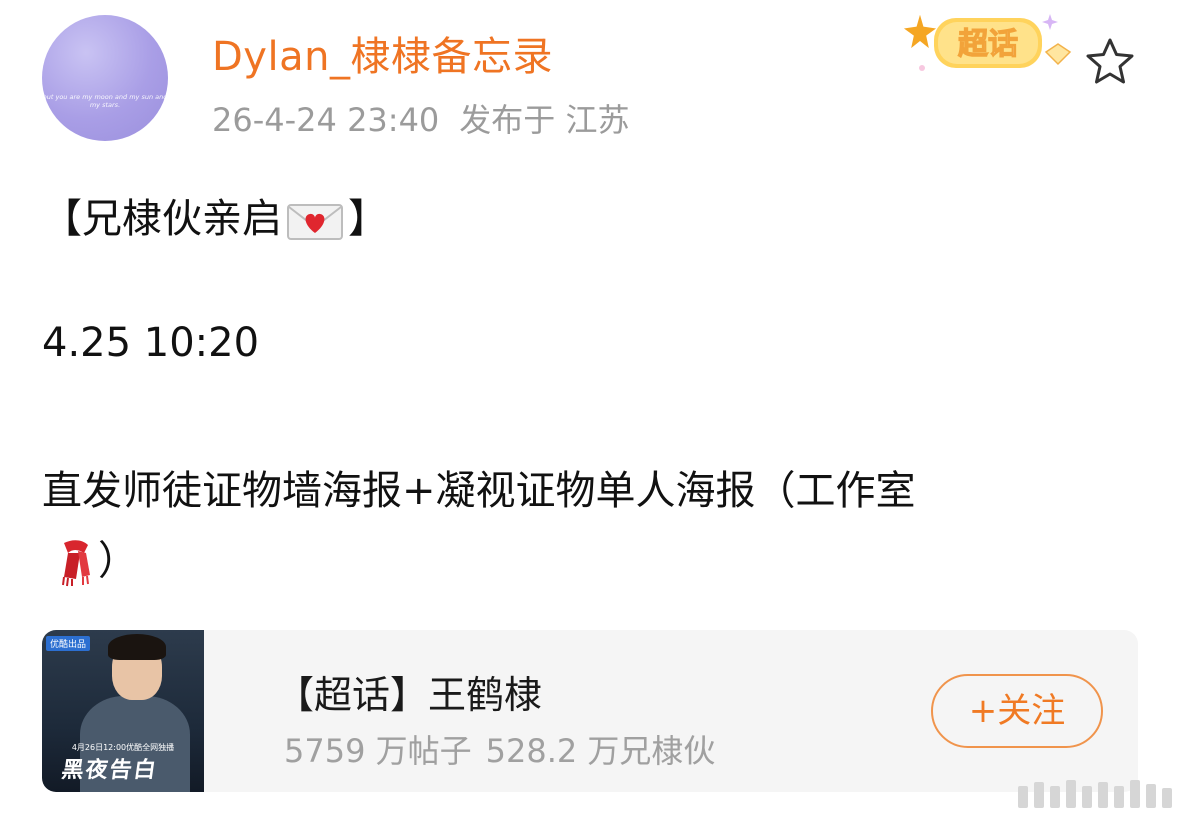 This screenshot has width=1179, height=820. I want to click on post-line-2: 4.25 10:20, so click(151, 343).